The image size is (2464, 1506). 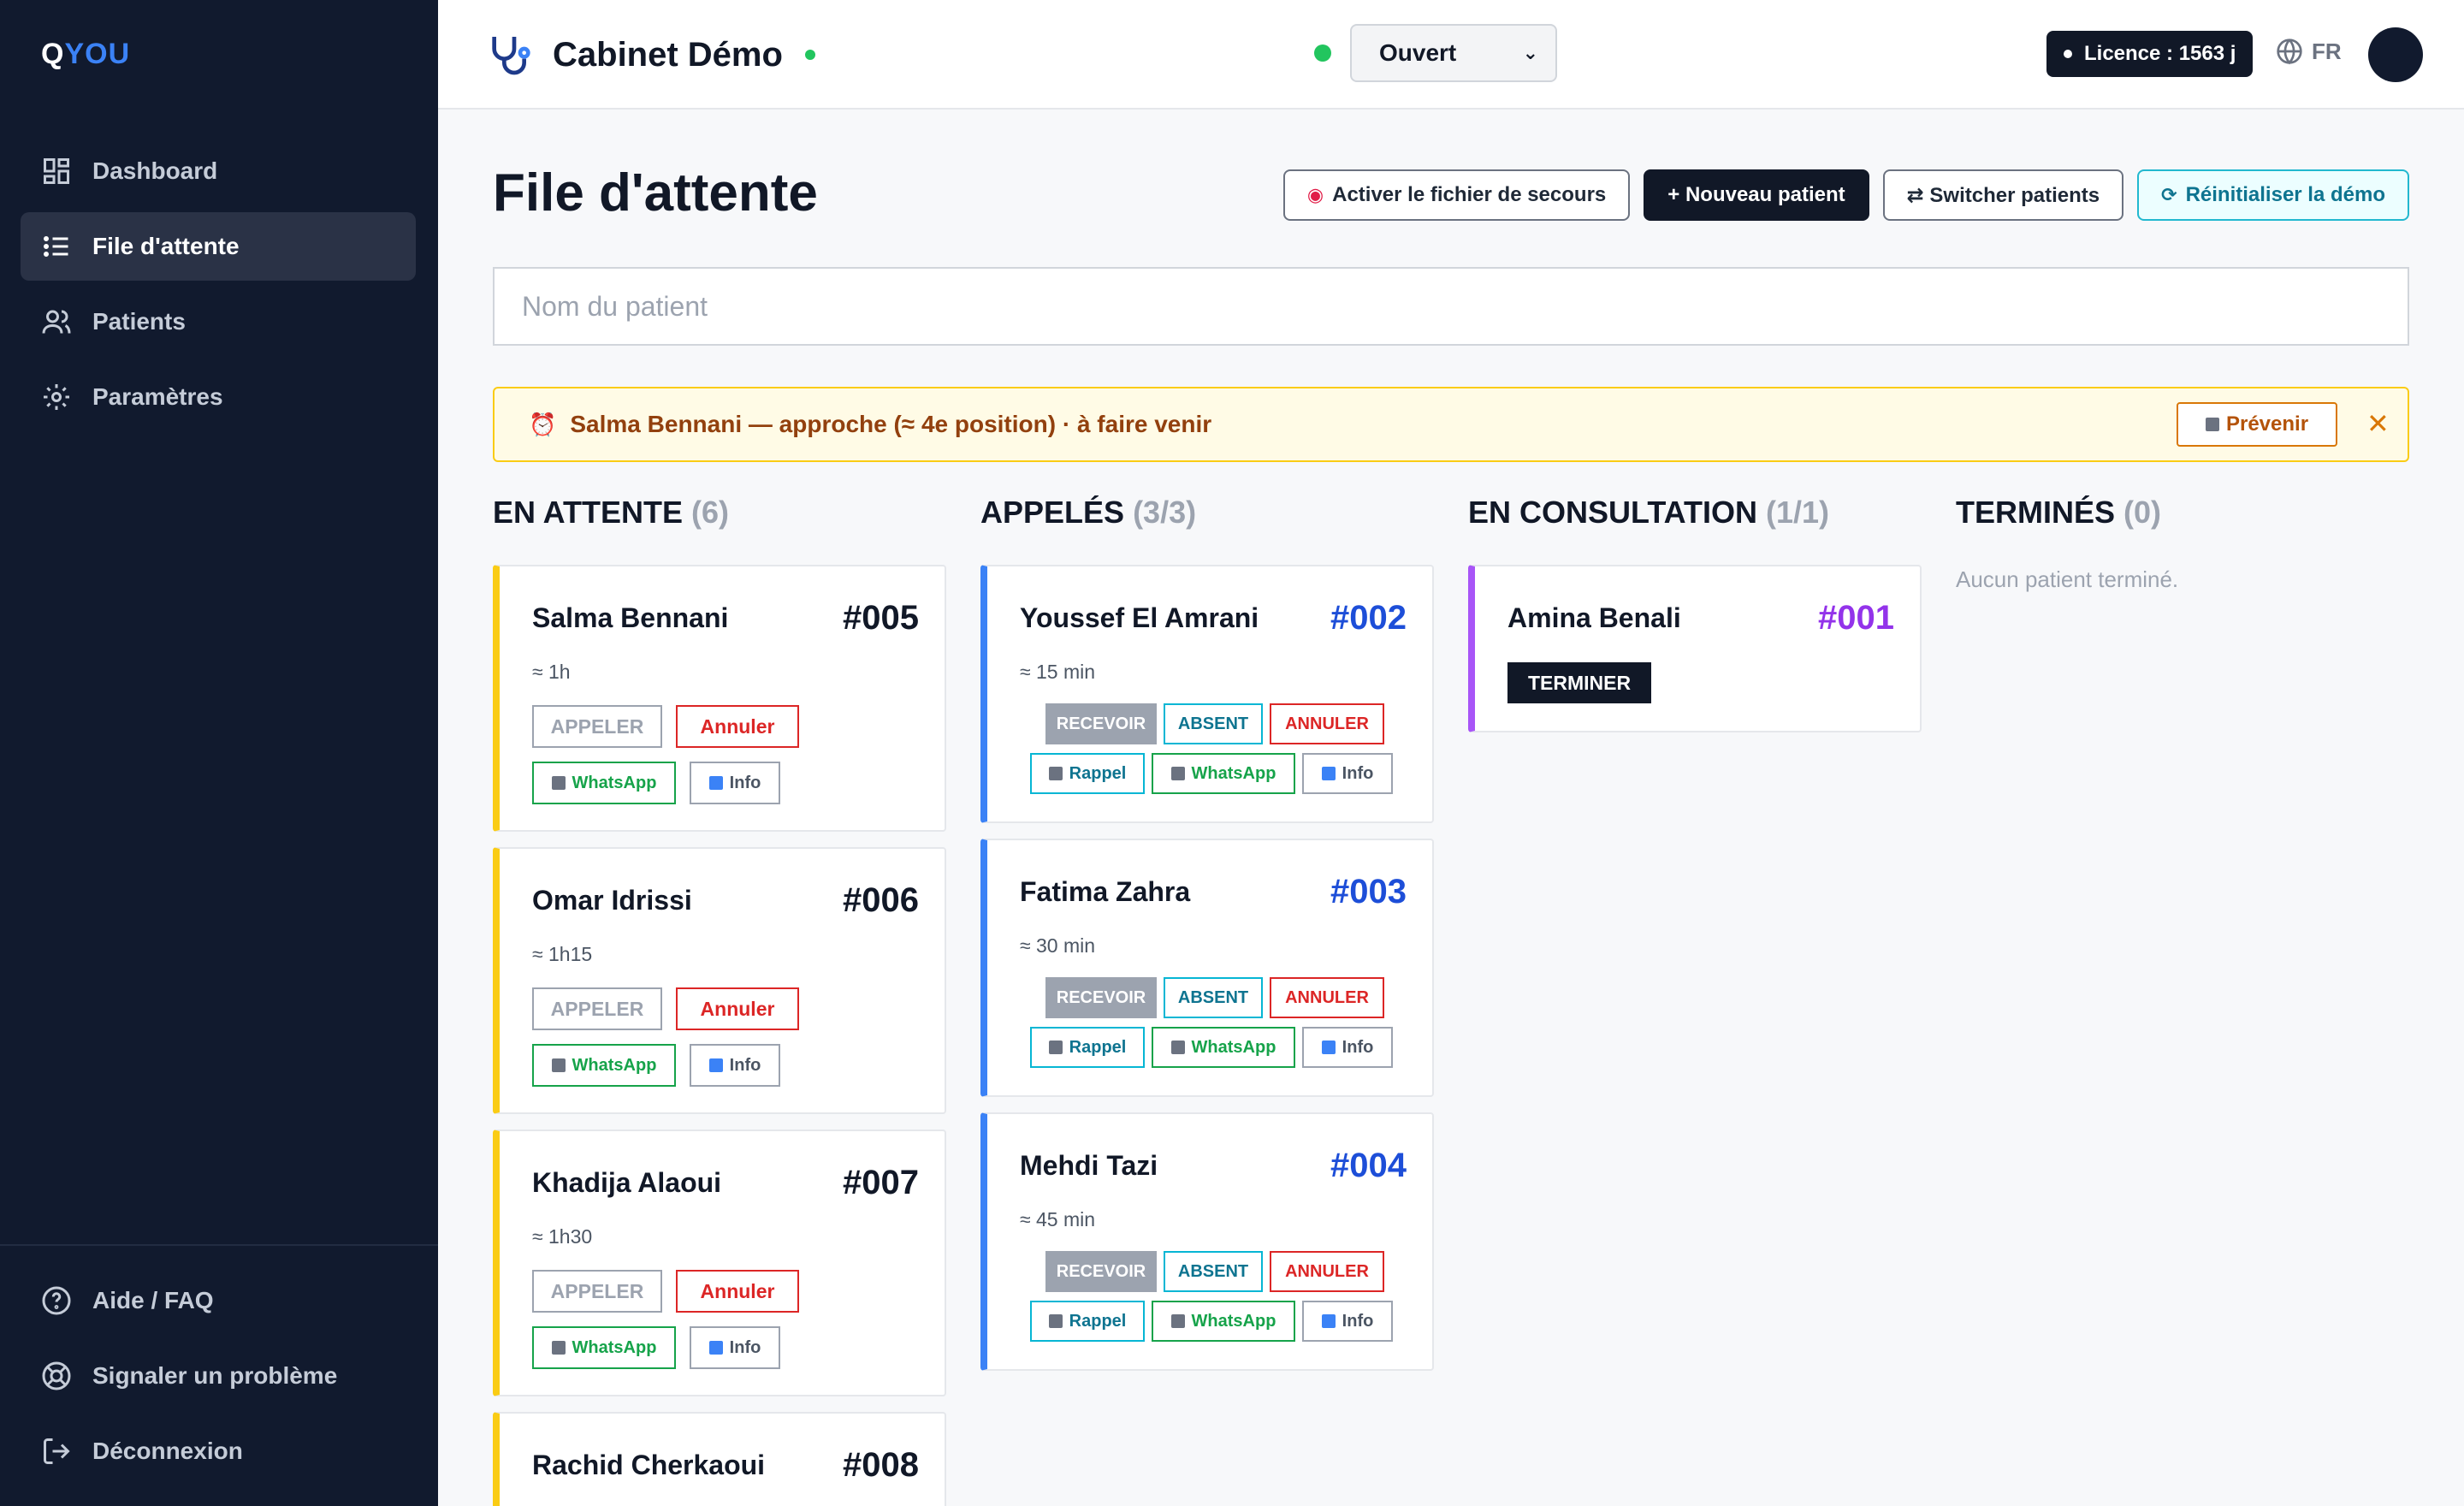 I want to click on patient-card: Amina Benali #001 TERMINER, so click(x=1695, y=649).